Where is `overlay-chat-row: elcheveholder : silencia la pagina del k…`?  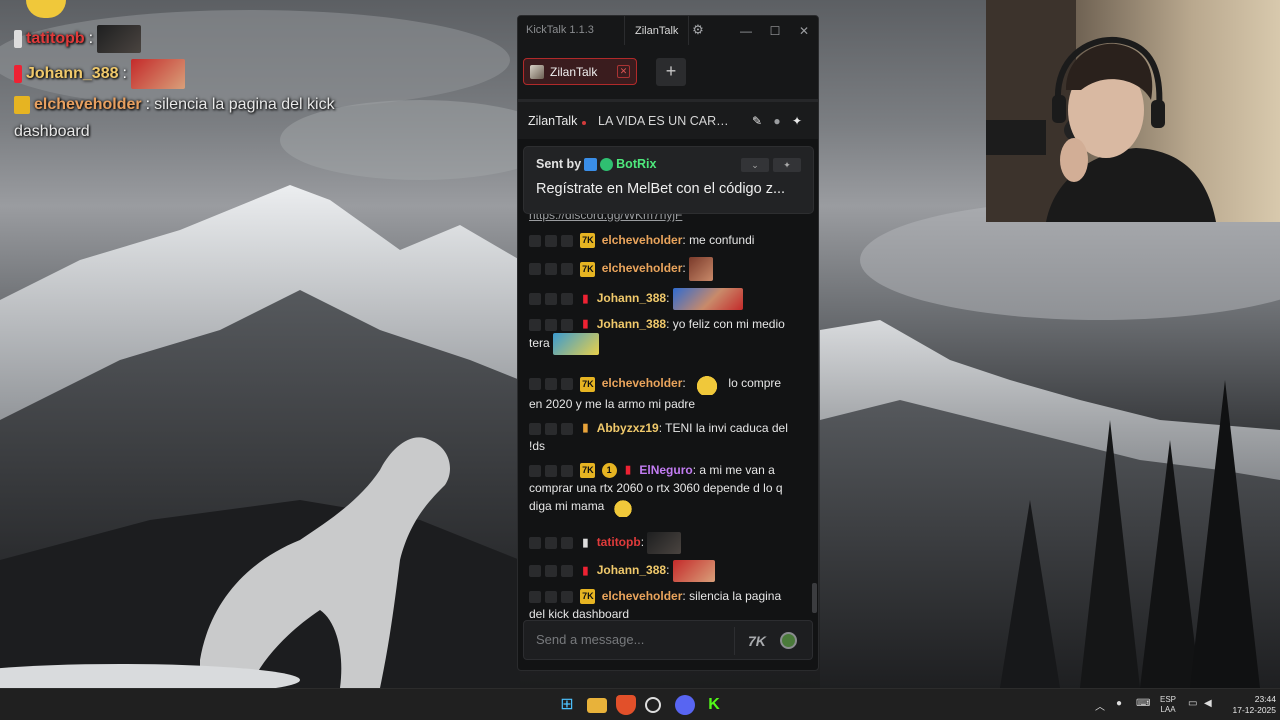 overlay-chat-row: elcheveholder : silencia la pagina del k… is located at coordinates (174, 105).